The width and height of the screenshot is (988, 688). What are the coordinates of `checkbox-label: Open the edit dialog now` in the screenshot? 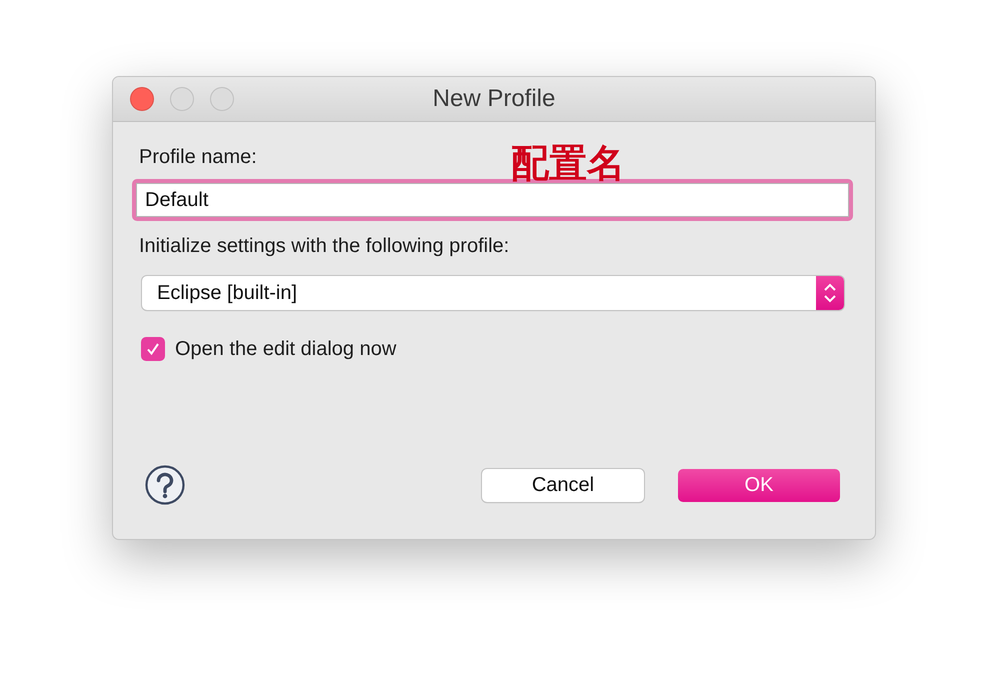 It's located at (285, 349).